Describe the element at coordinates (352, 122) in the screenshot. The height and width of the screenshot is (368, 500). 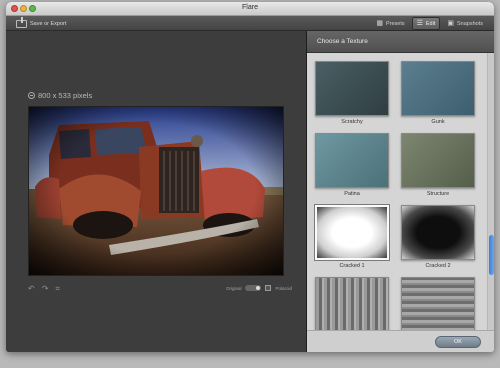
I see `texture-label: Scratchy` at that location.